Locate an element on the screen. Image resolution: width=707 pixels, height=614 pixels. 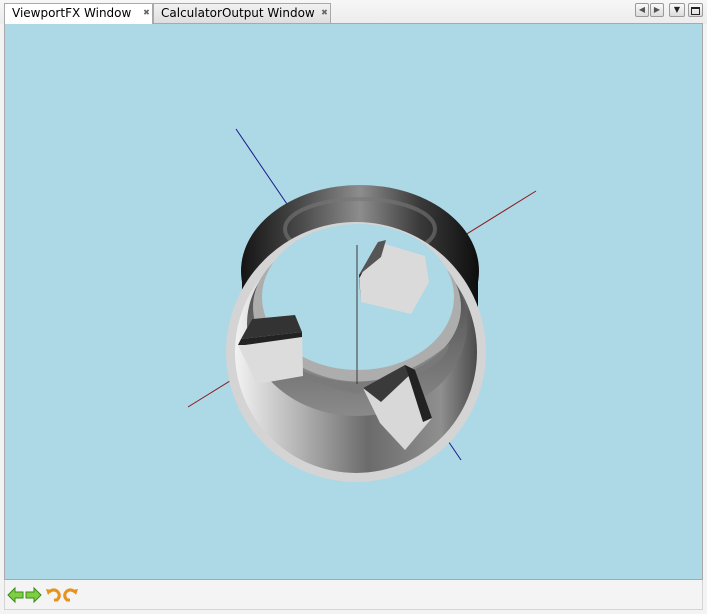
tab-calculatoroutput-window: CalculatorOutput Window ✖ is located at coordinates (242, 13).